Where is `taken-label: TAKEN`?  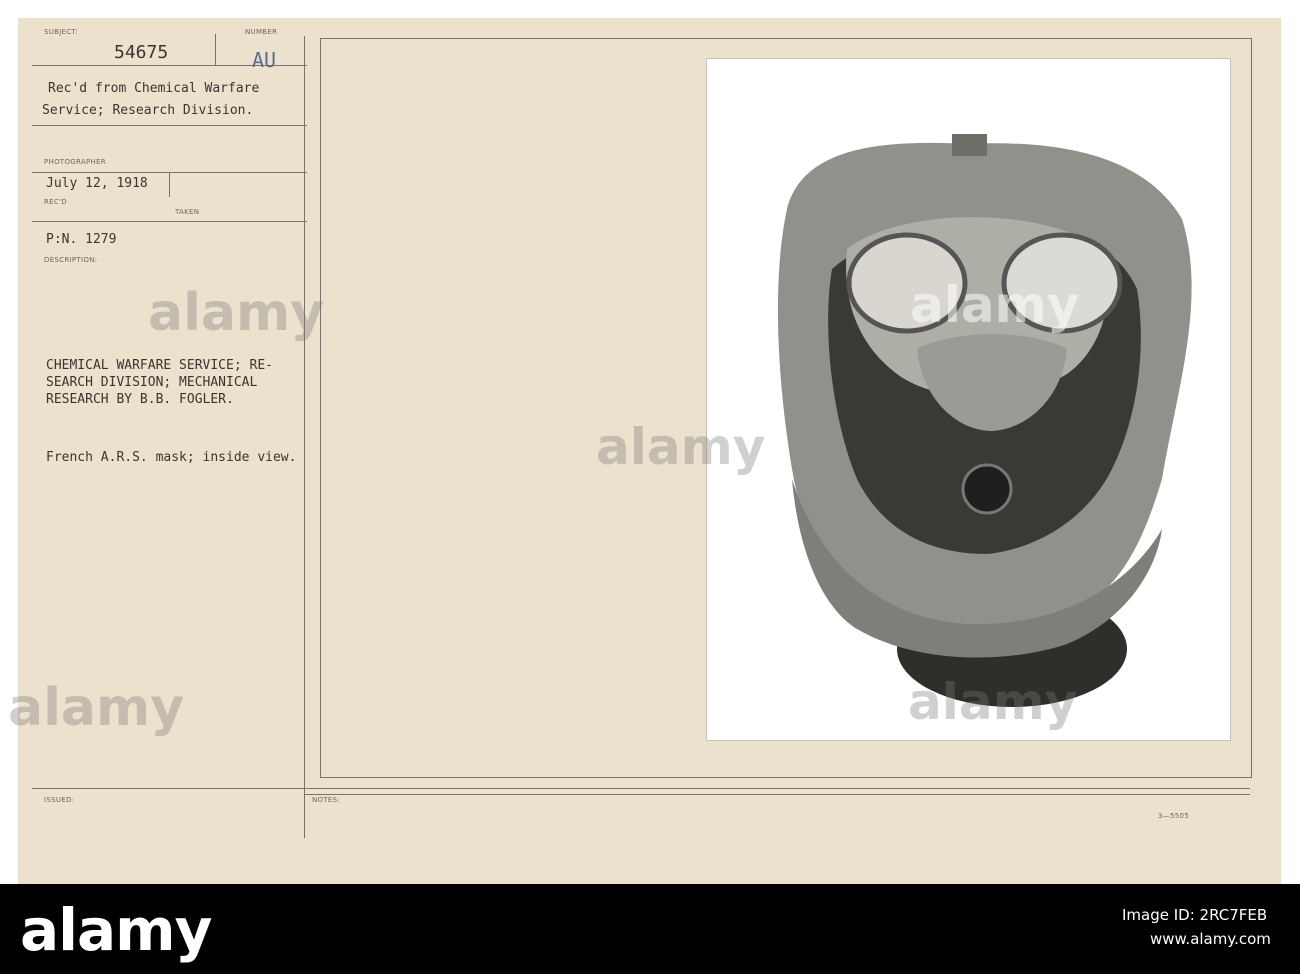
taken-label: TAKEN is located at coordinates (187, 212).